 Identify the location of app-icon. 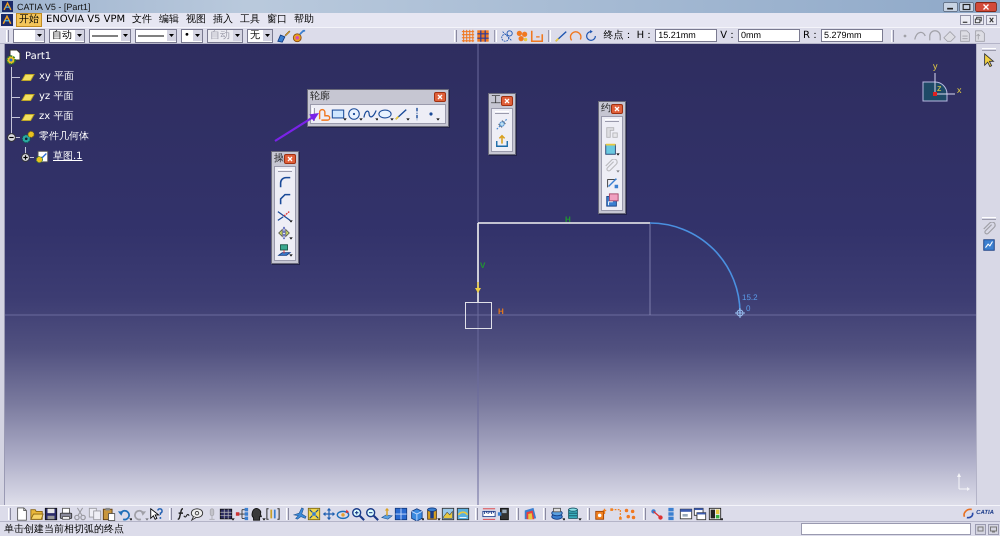
(7, 20).